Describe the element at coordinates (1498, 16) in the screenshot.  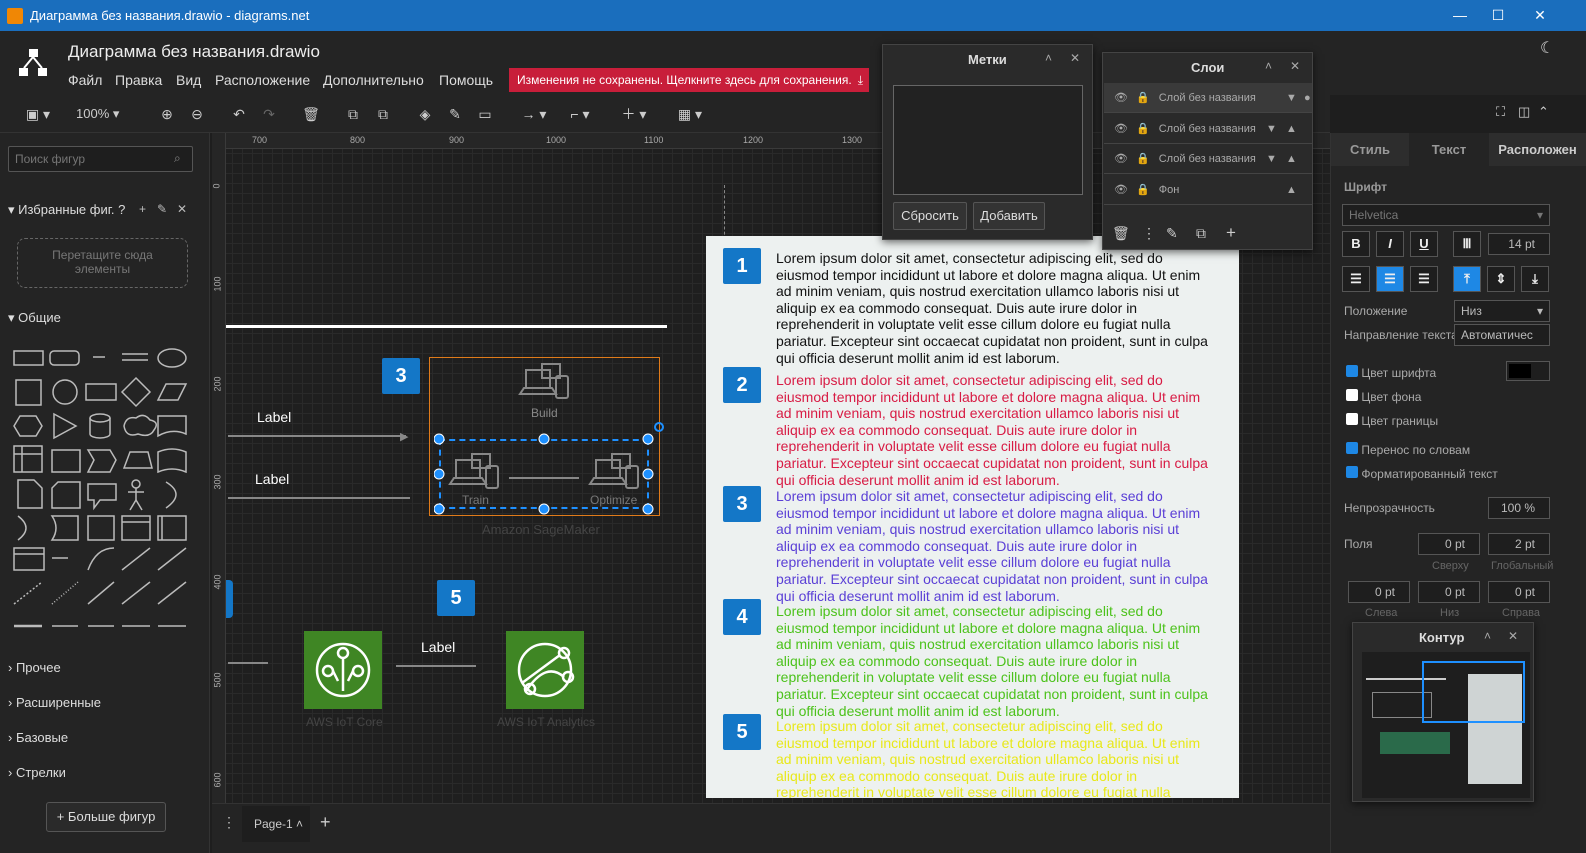
I see `maximize-button: ☐` at that location.